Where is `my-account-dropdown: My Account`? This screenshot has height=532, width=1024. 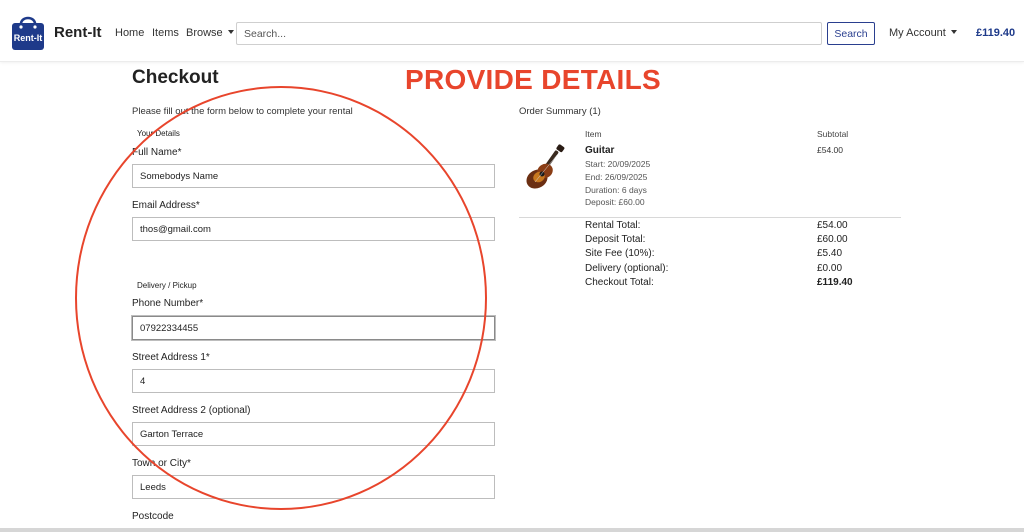
my-account-dropdown: My Account is located at coordinates (923, 33).